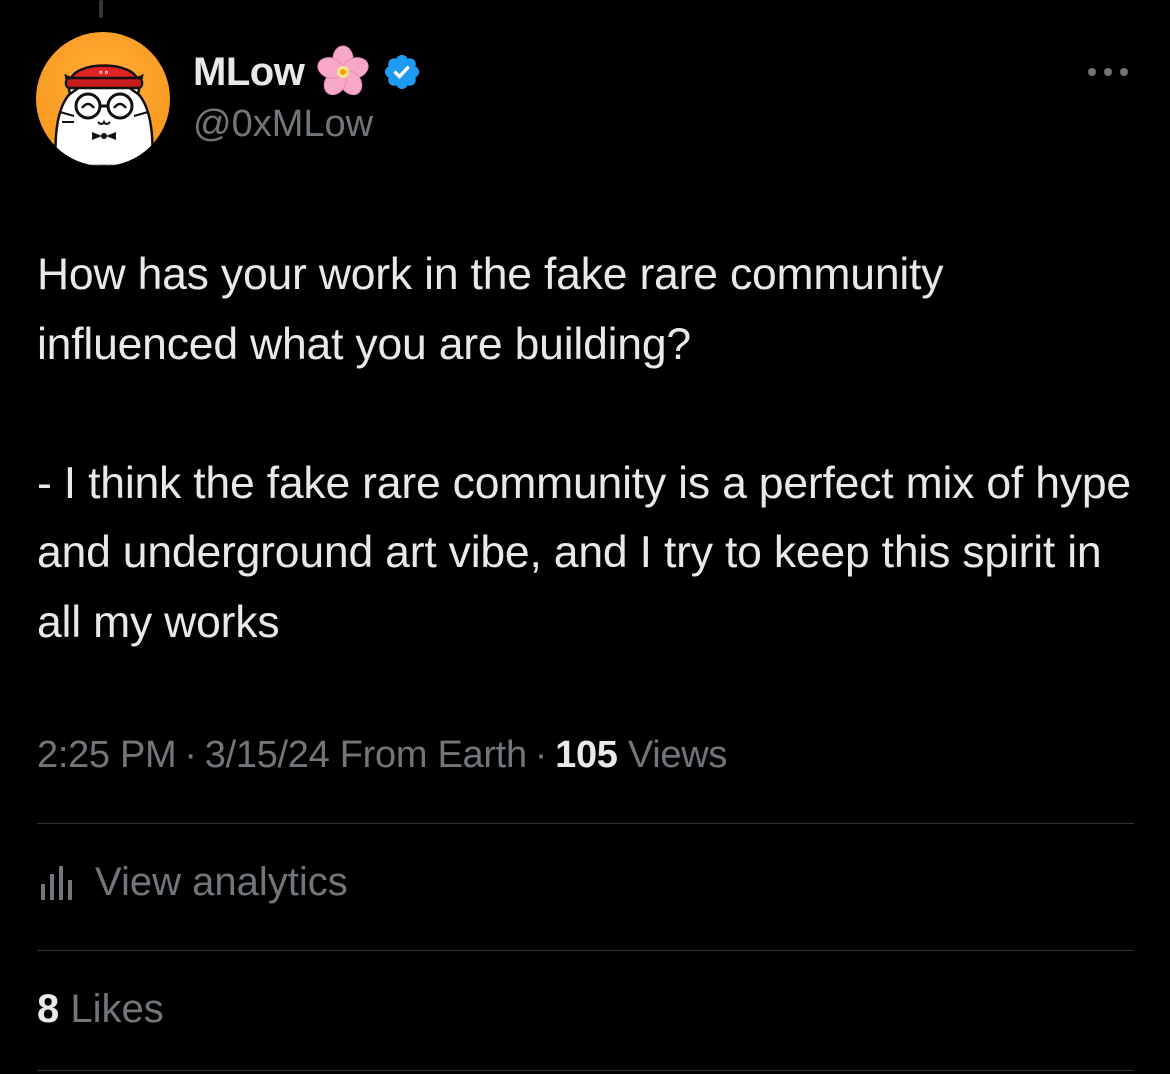 This screenshot has height=1074, width=1170. What do you see at coordinates (677, 755) in the screenshot?
I see `views-label: Views` at bounding box center [677, 755].